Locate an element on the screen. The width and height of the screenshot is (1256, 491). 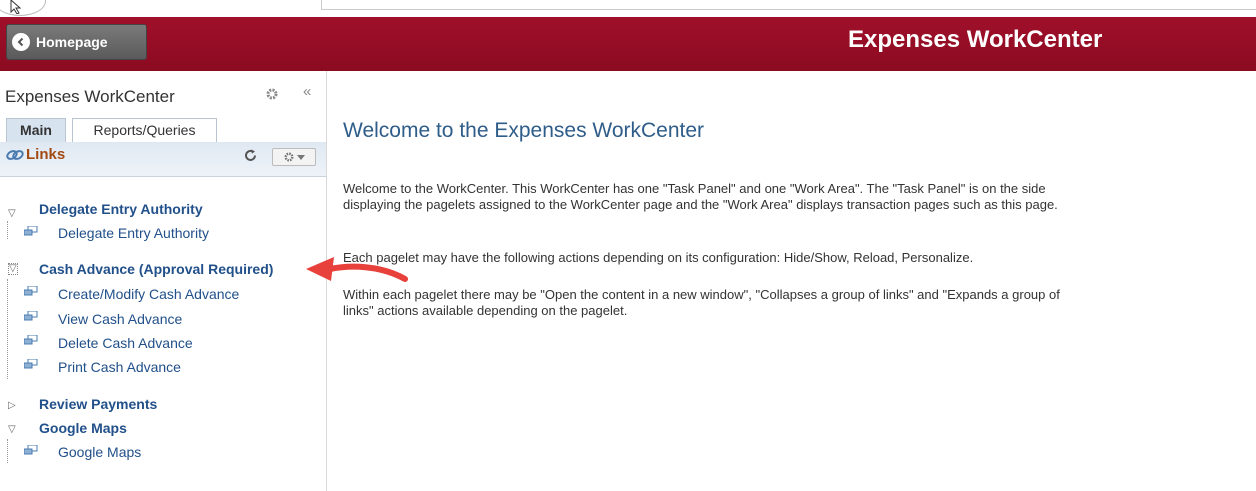
link-delegate-entry-authority: Delegate Entry Authority is located at coordinates (133, 233).